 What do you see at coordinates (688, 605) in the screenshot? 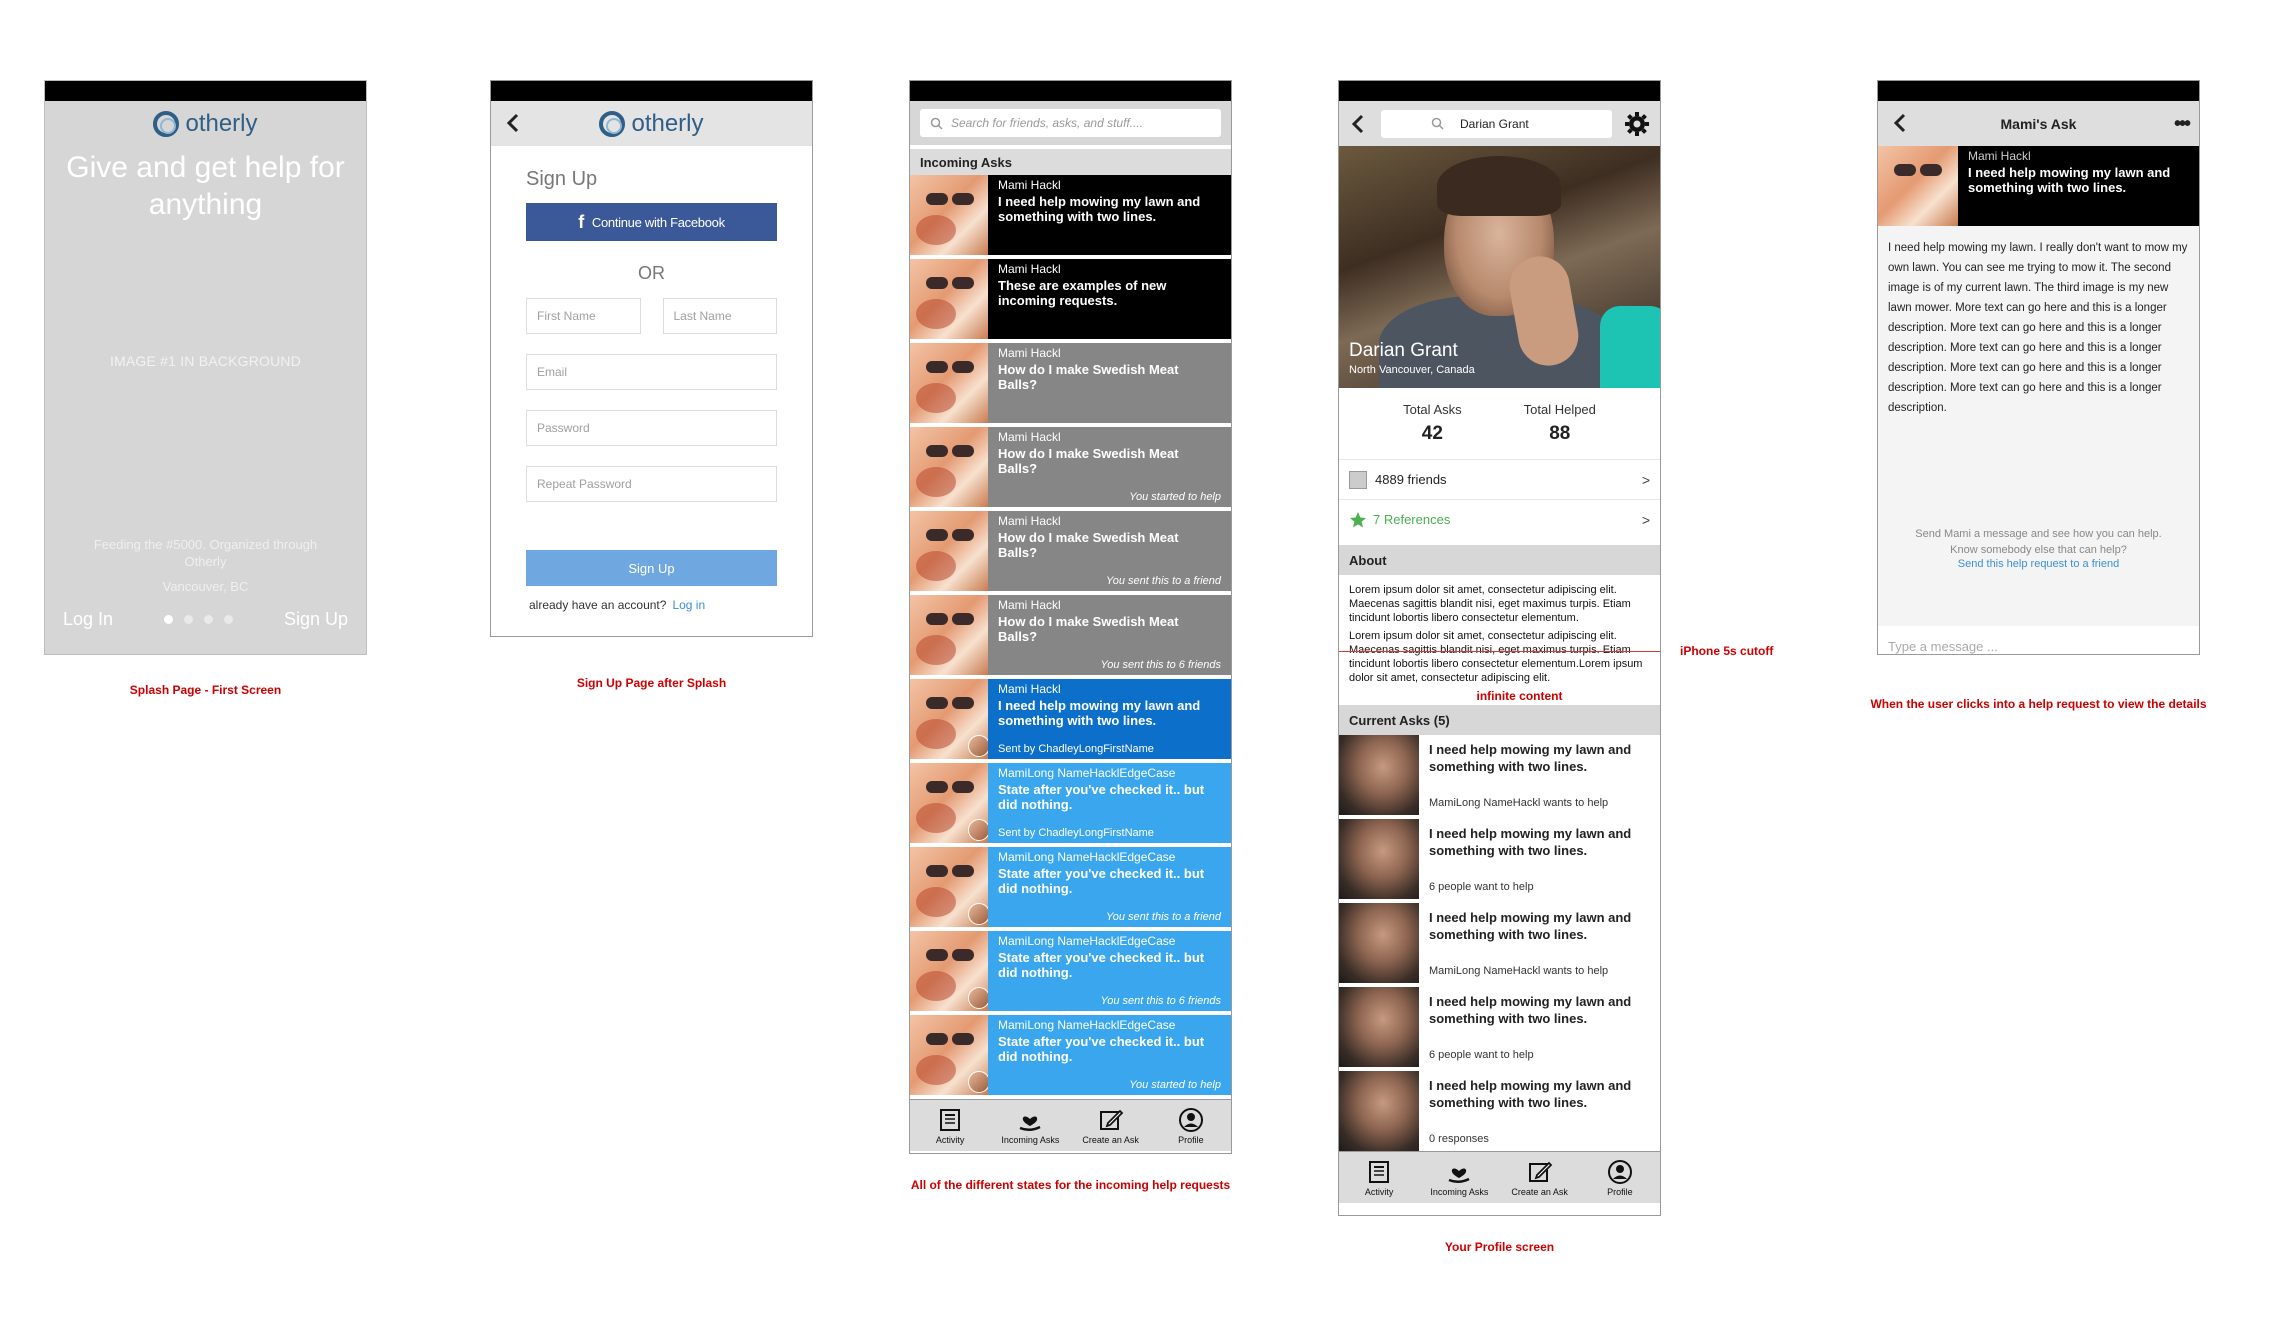
I see `login-link: Log in` at bounding box center [688, 605].